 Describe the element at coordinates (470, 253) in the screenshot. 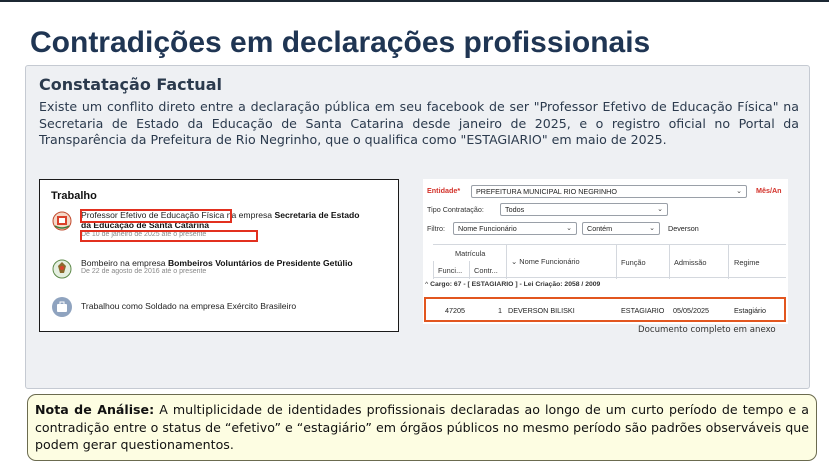

I see `col-matricula: Matrícula` at that location.